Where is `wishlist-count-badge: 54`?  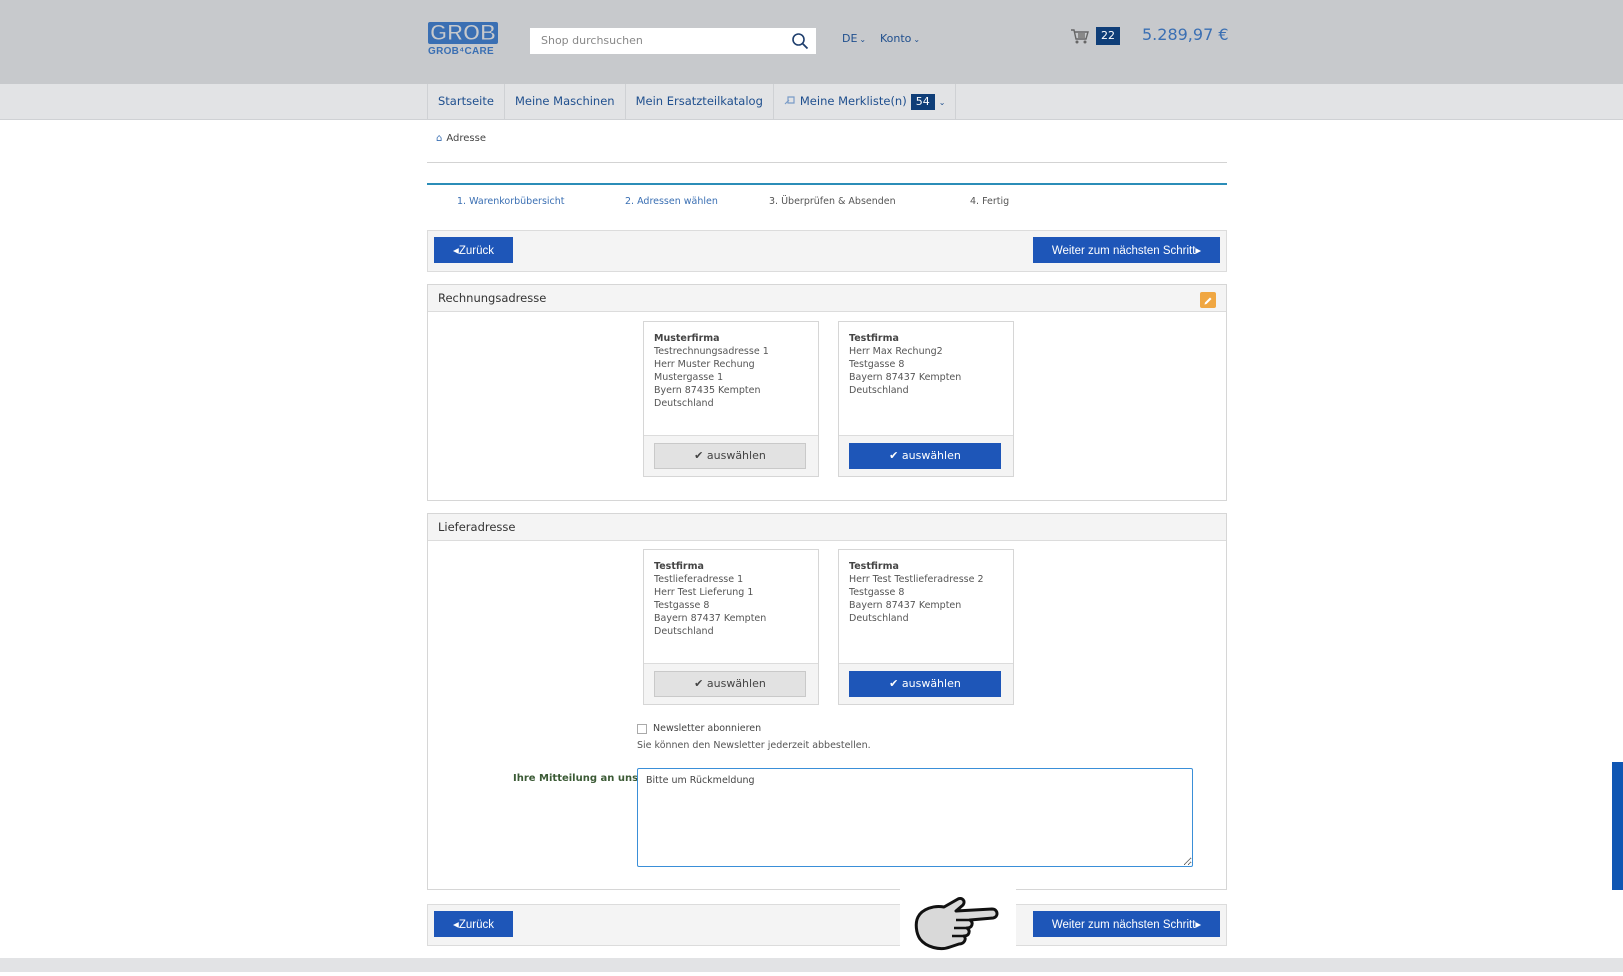 wishlist-count-badge: 54 is located at coordinates (922, 102).